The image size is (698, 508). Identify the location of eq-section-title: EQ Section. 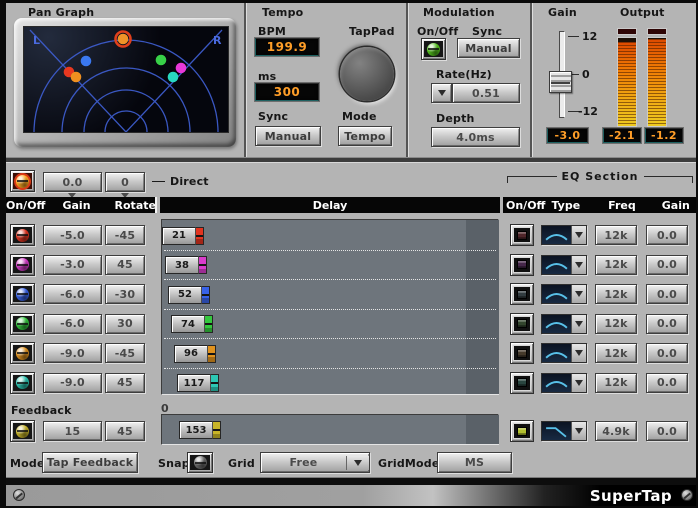
(600, 176).